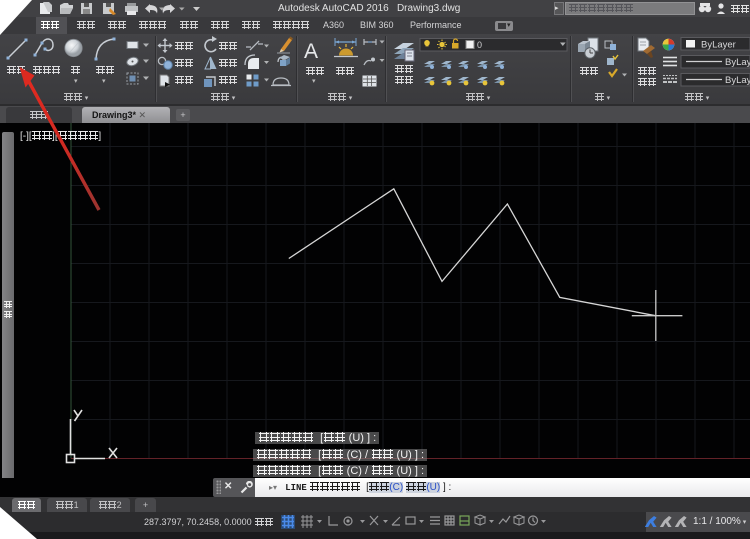 The height and width of the screenshot is (539, 750). What do you see at coordinates (718, 45) in the screenshot?
I see `svg-text: ByLayer` at bounding box center [718, 45].